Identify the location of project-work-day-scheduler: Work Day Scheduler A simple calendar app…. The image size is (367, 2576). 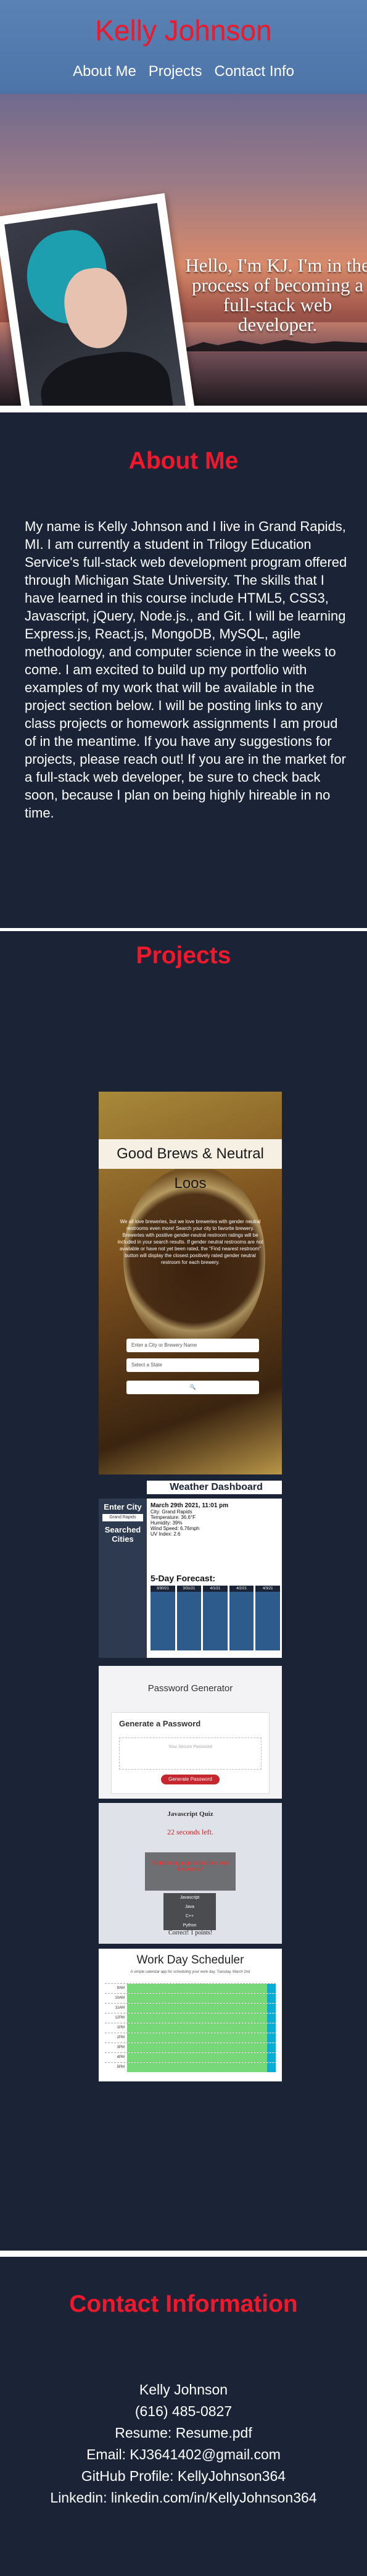
(191, 2015).